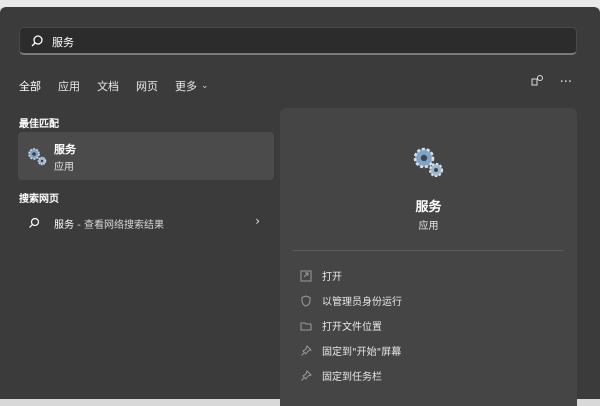 The width and height of the screenshot is (600, 406). Describe the element at coordinates (146, 156) in the screenshot. I see `best-match-result: 服务 应用` at that location.